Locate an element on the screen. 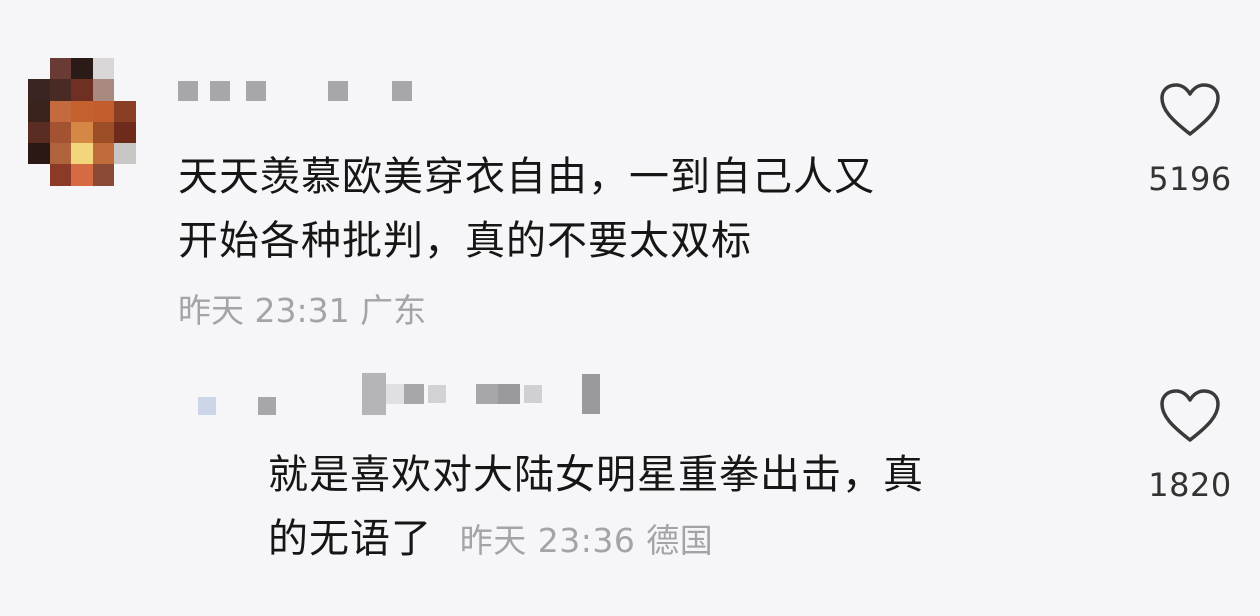 The image size is (1260, 616). like-count: 1820 is located at coordinates (1190, 485).